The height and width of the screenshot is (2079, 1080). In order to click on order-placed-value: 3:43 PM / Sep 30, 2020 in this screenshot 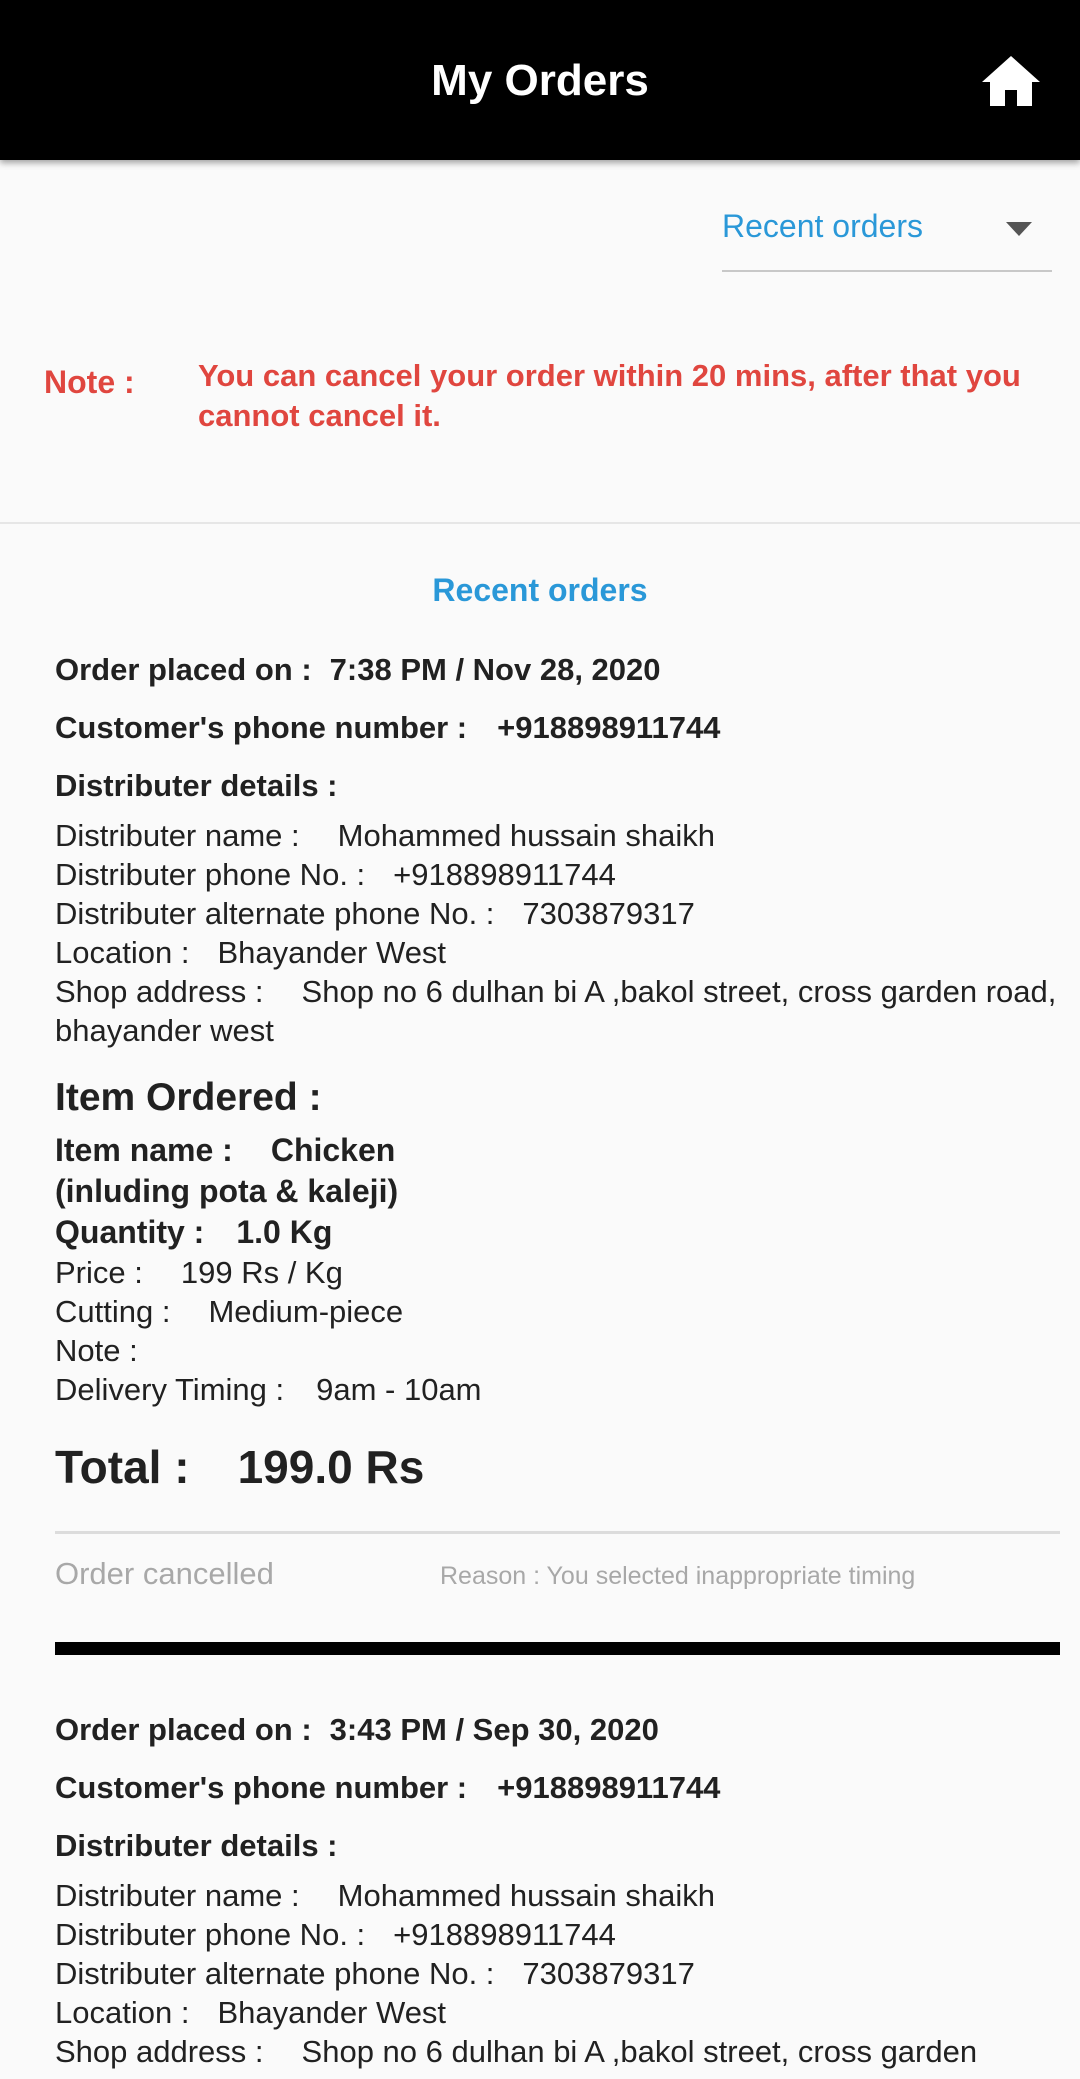, I will do `click(494, 1729)`.